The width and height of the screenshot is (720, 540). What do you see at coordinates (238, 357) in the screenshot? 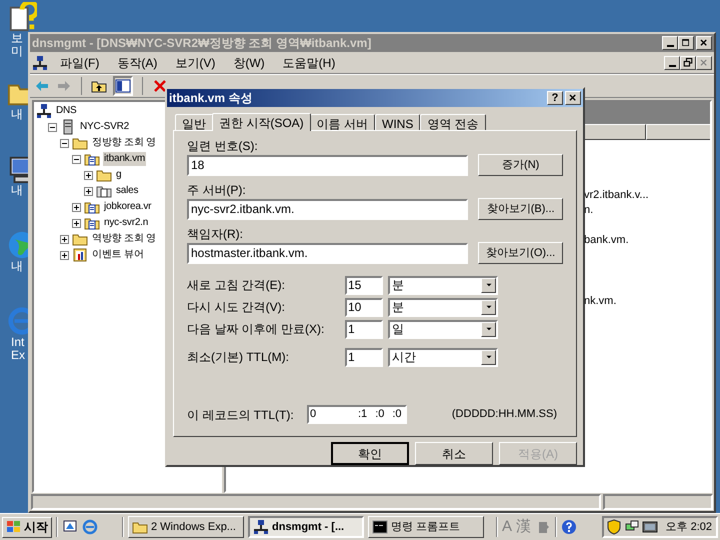
I see `field-label: 최소(기본) TTL(M):` at bounding box center [238, 357].